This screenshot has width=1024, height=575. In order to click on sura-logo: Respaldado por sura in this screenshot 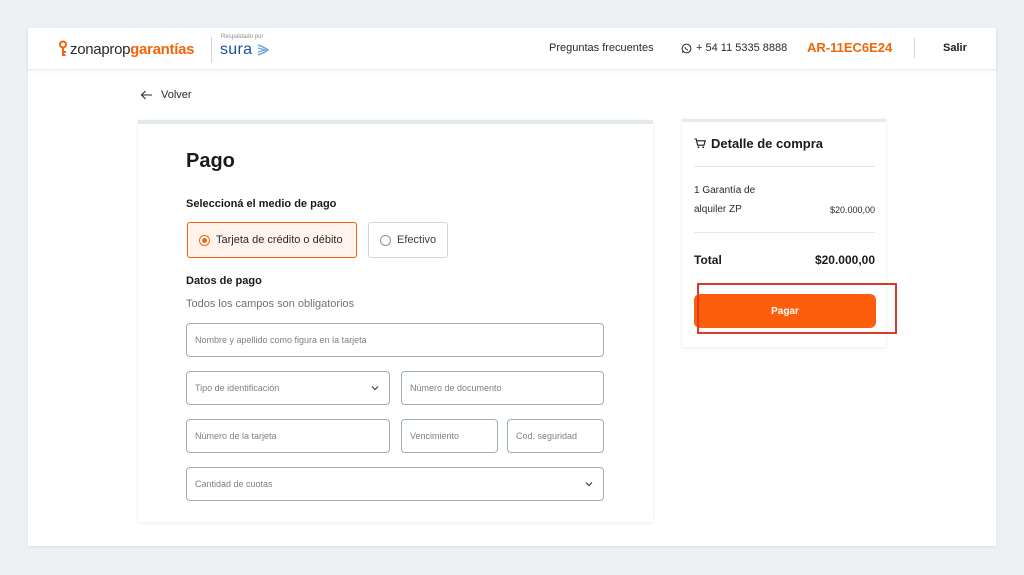, I will do `click(244, 46)`.